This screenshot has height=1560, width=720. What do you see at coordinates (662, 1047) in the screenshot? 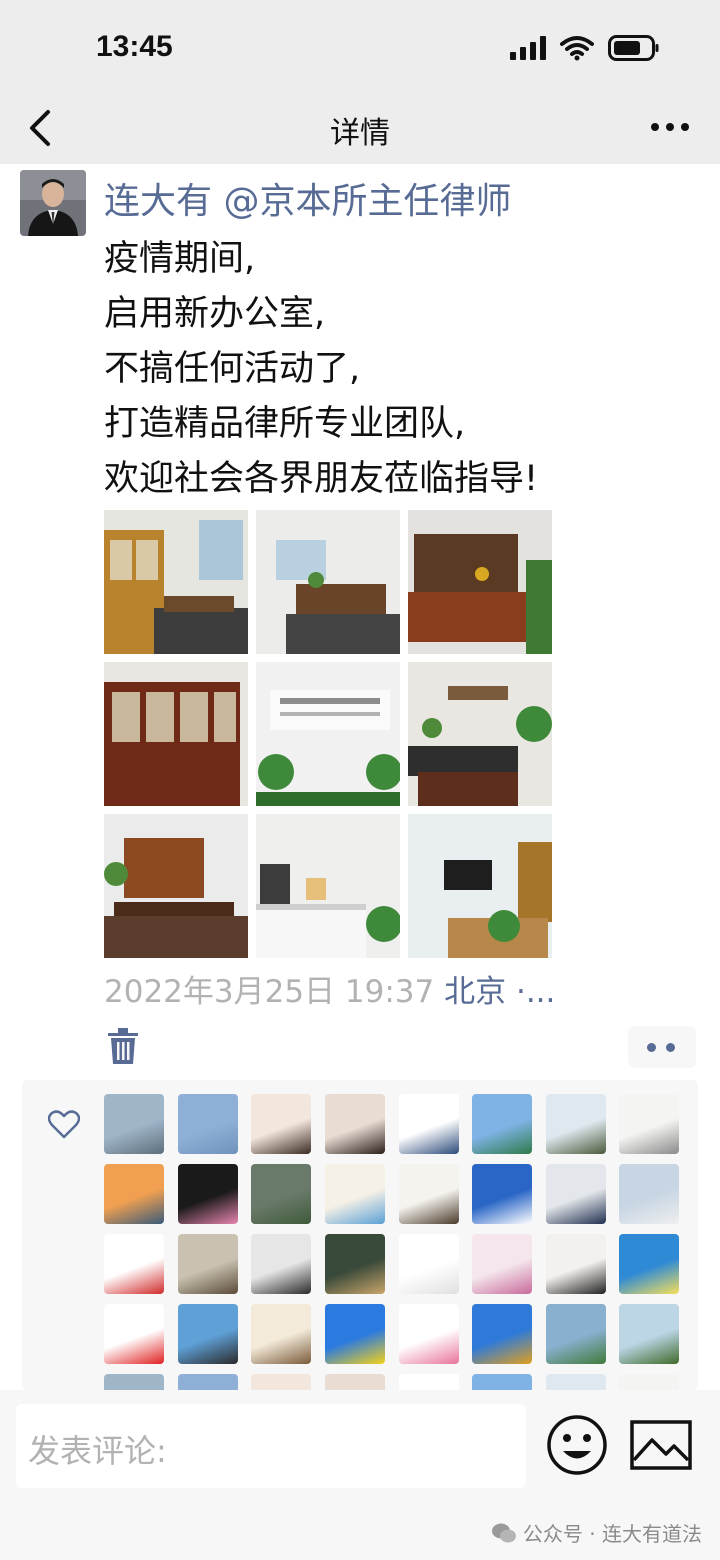
I see `more-actions-button` at bounding box center [662, 1047].